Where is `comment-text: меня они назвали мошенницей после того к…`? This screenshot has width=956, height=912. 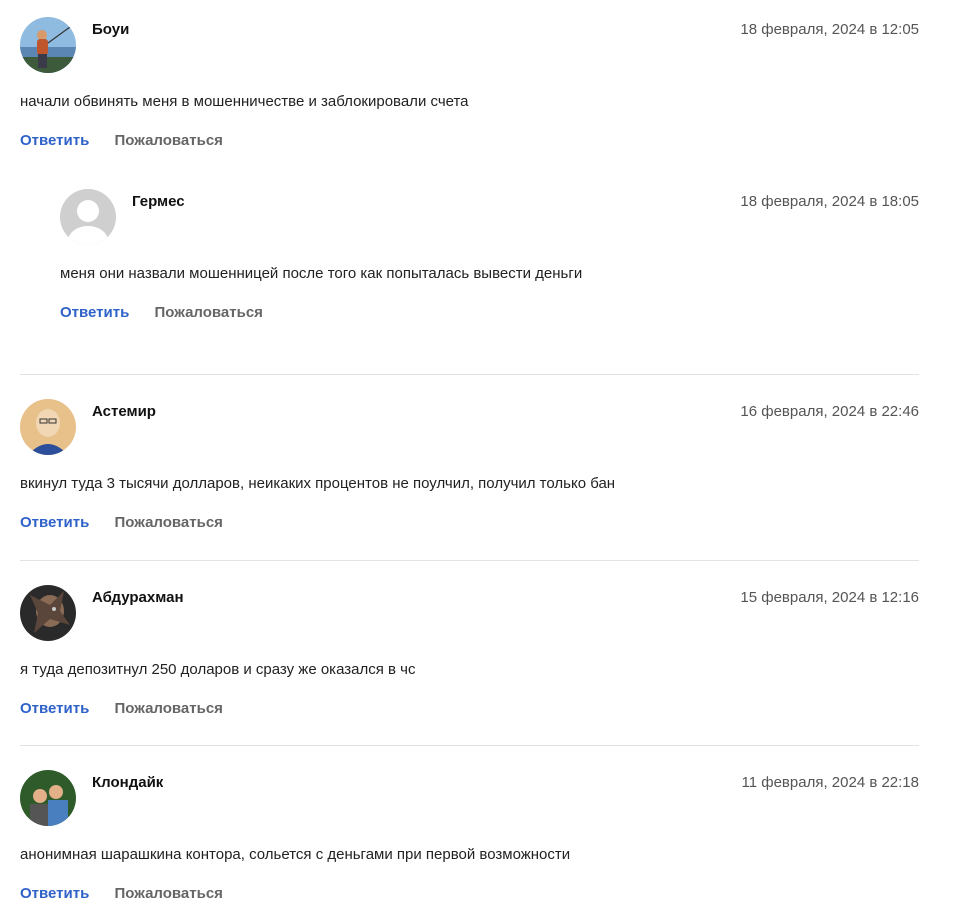 comment-text: меня они назвали мошенницей после того к… is located at coordinates (321, 273).